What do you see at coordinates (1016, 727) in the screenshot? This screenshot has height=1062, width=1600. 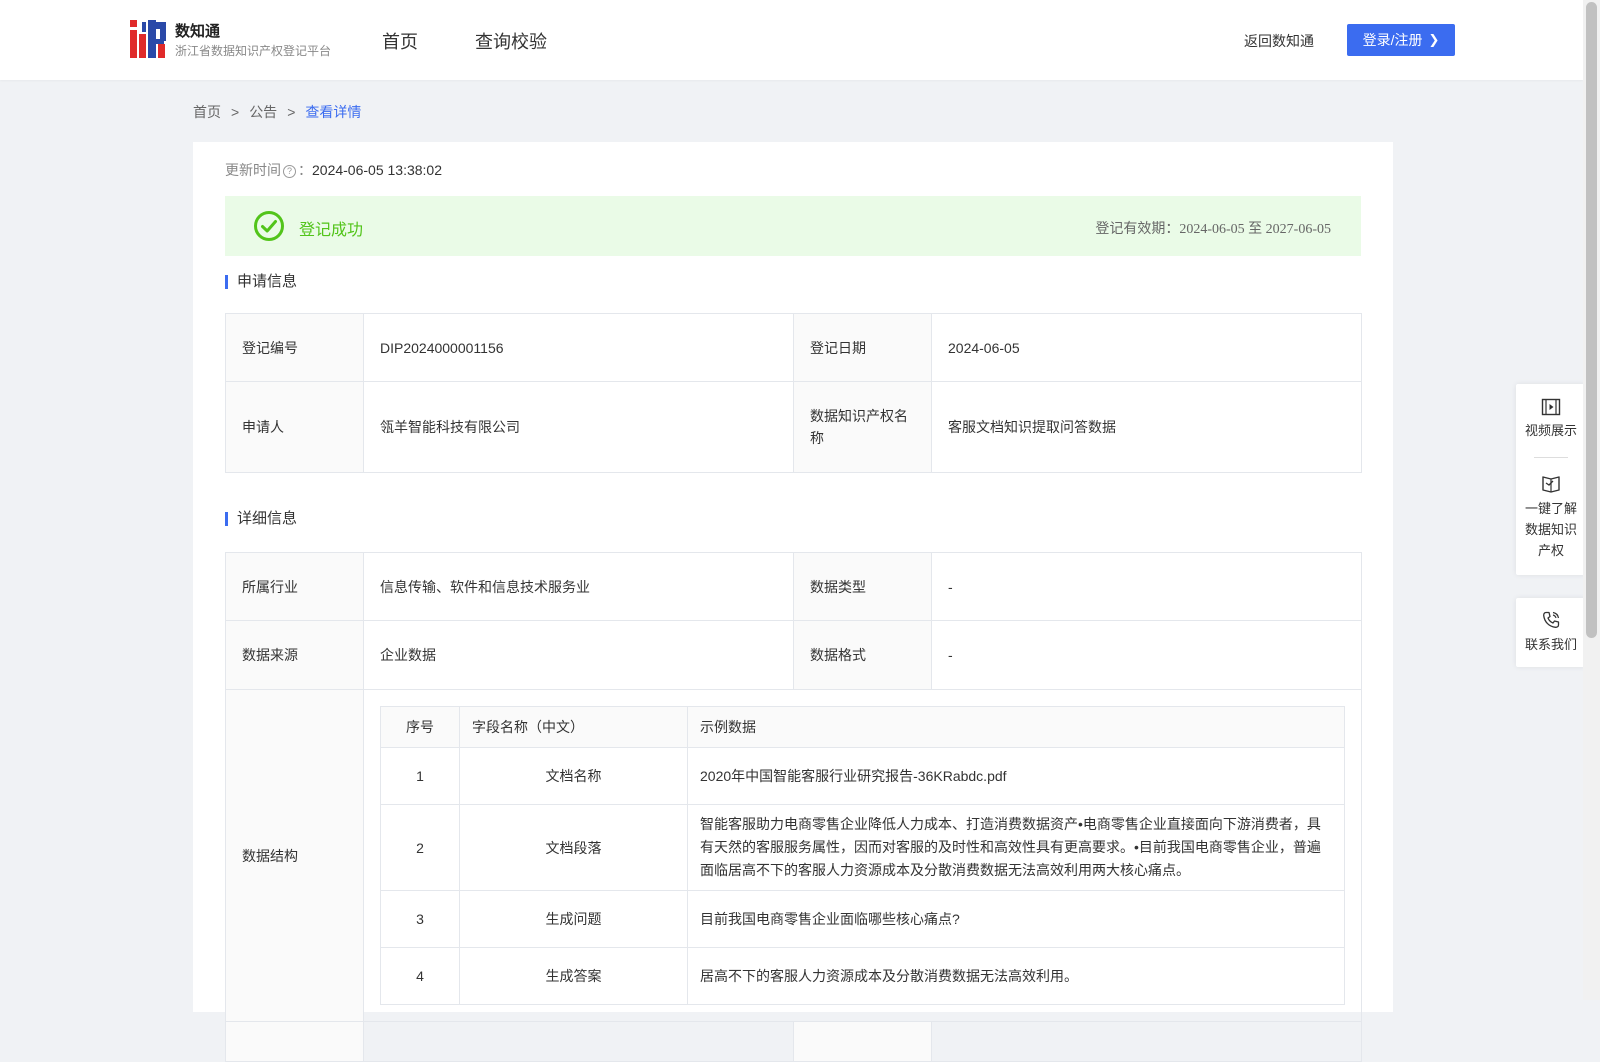 I see `col-header-example: 示例数据` at bounding box center [1016, 727].